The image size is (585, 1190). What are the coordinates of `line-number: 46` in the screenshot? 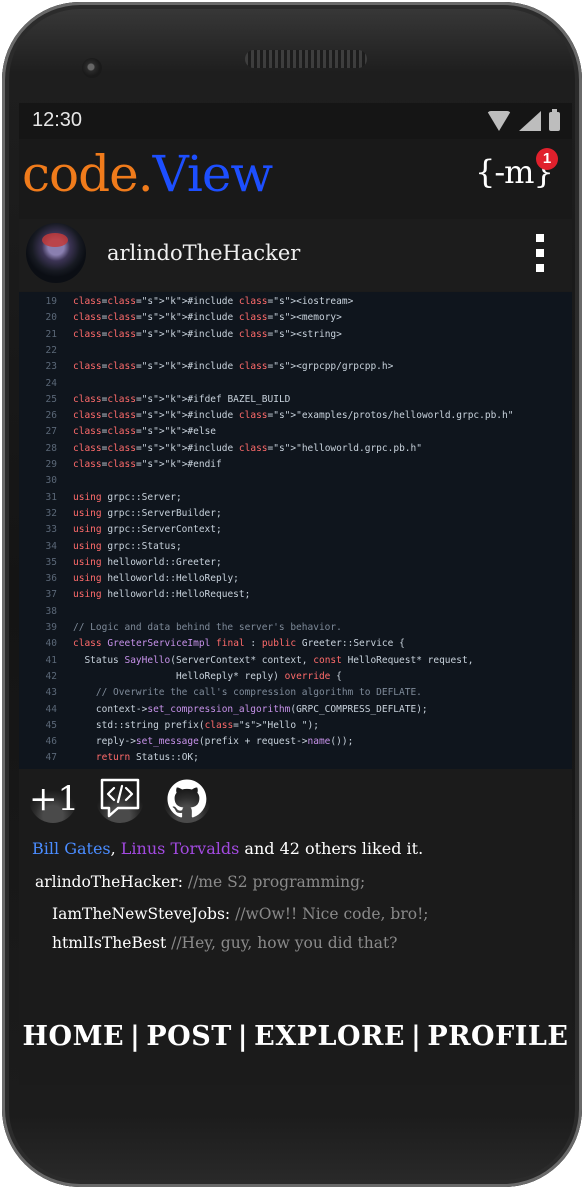 It's located at (51, 742).